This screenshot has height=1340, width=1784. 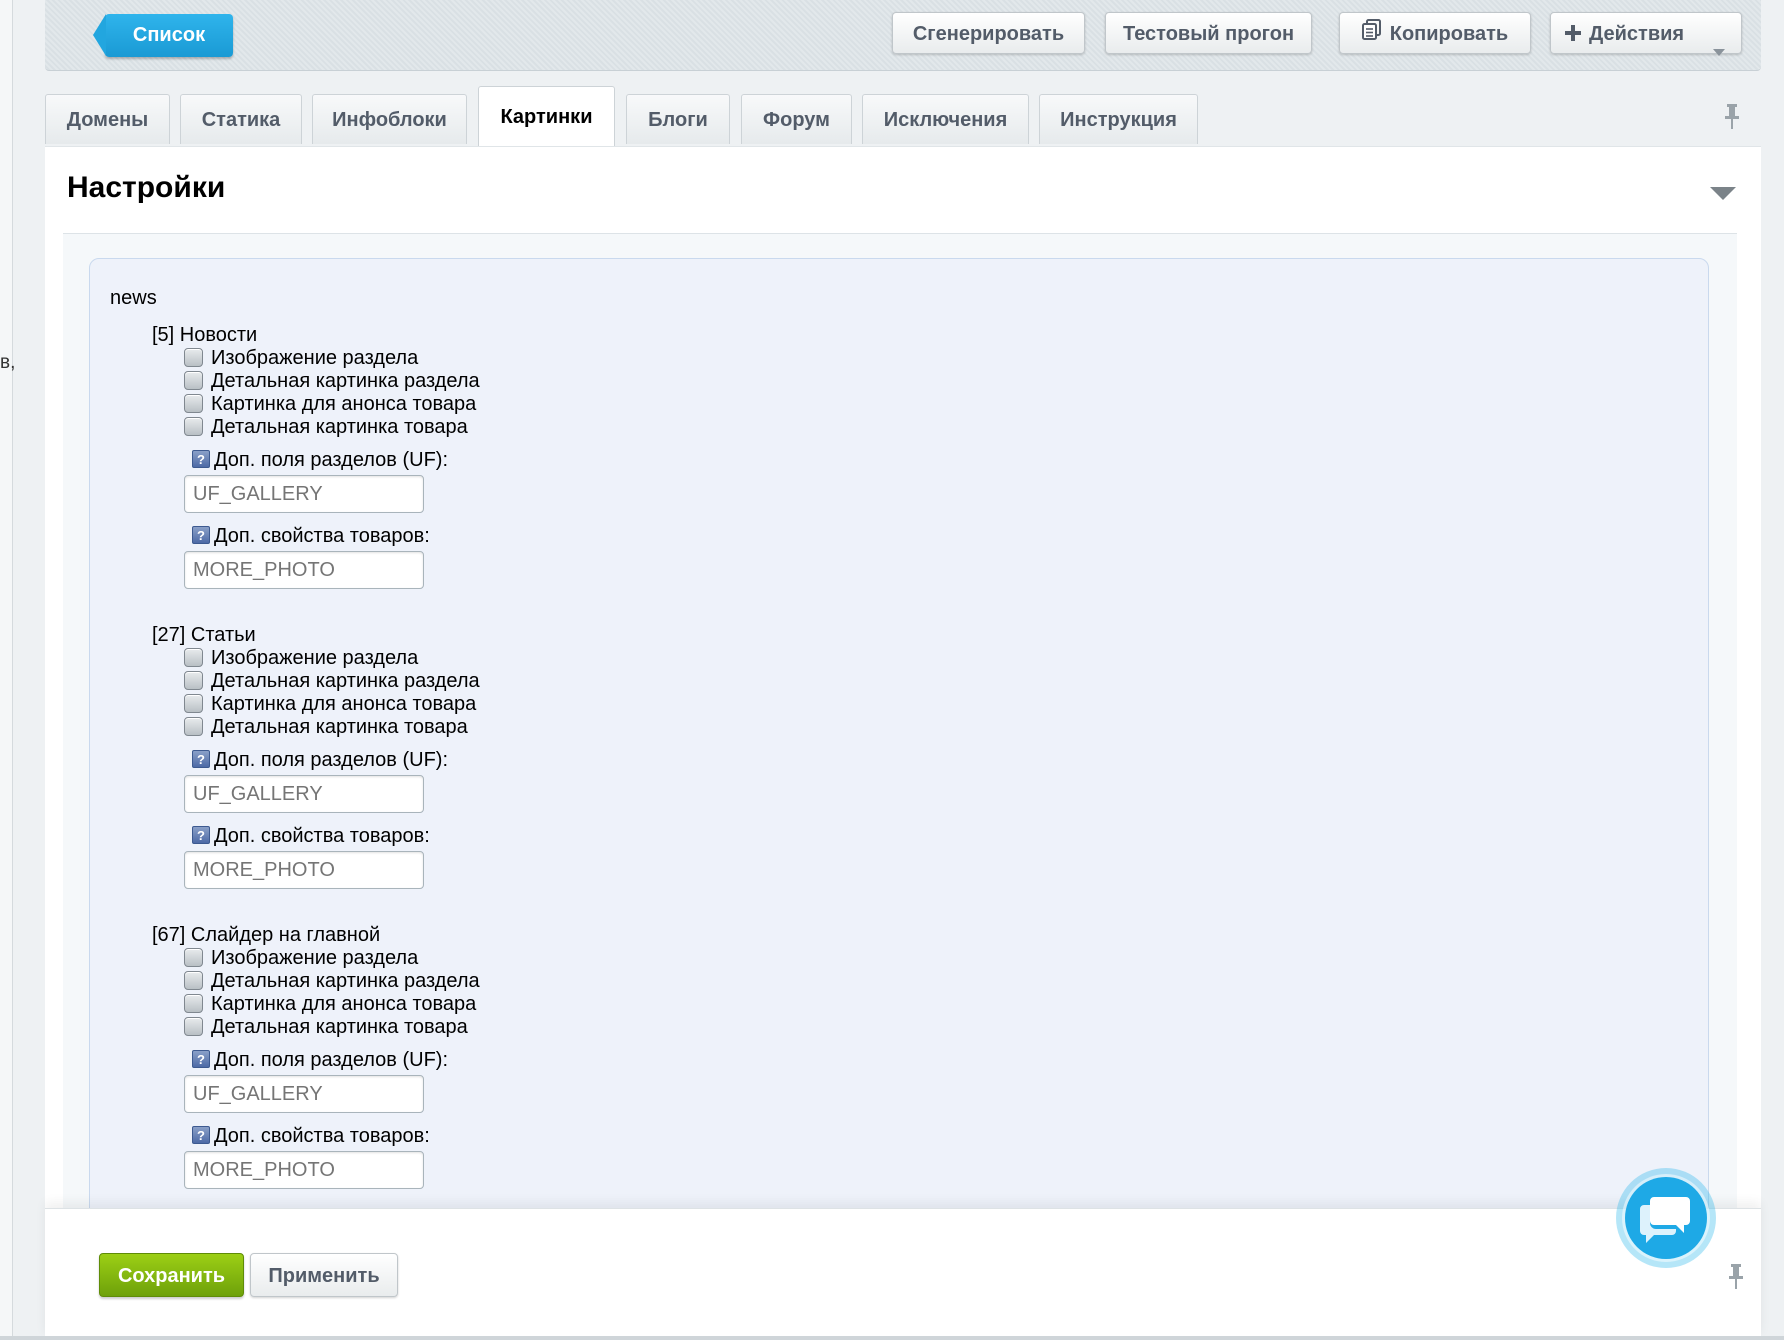 I want to click on chevron-down-icon, so click(x=1719, y=51).